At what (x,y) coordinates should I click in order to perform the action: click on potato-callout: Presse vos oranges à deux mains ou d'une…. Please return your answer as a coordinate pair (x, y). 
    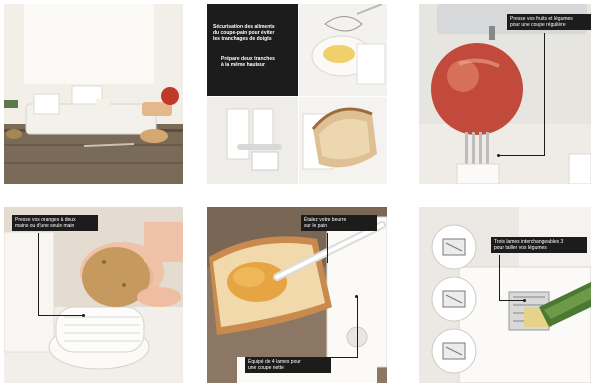
    Looking at the image, I should click on (55, 223).